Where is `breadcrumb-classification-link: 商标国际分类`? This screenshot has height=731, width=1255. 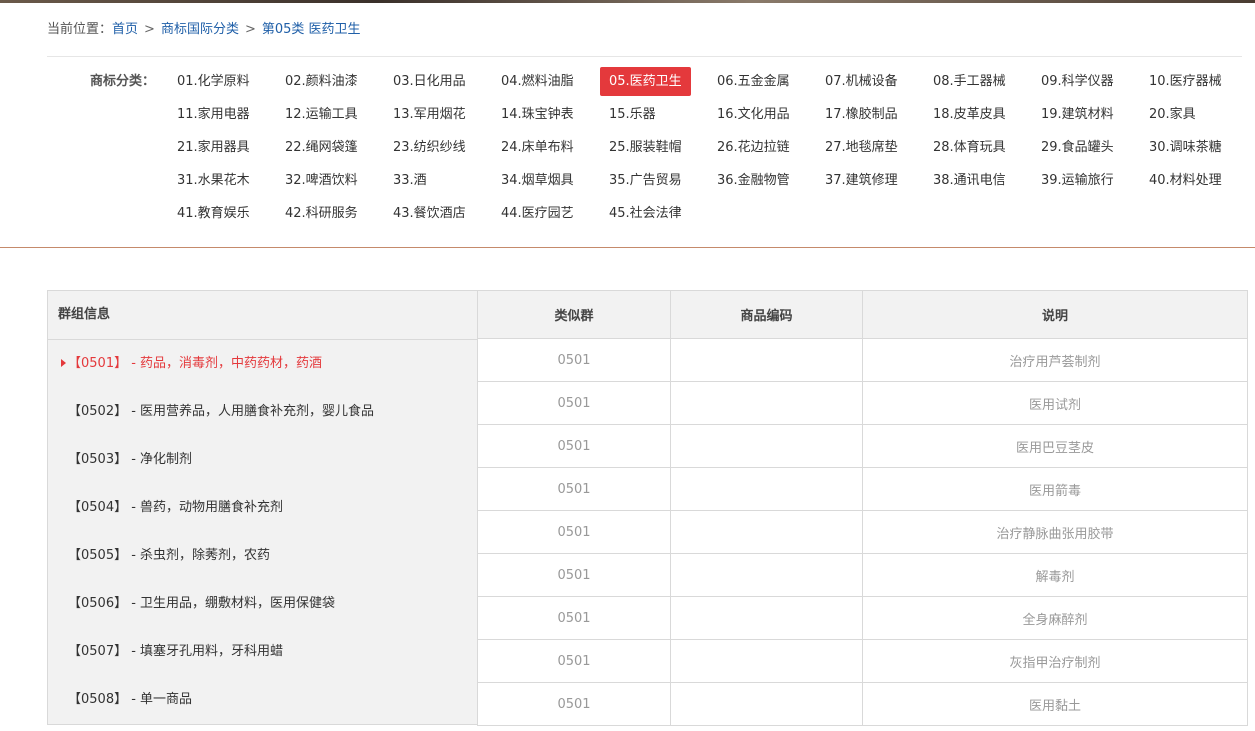 breadcrumb-classification-link: 商标国际分类 is located at coordinates (200, 29).